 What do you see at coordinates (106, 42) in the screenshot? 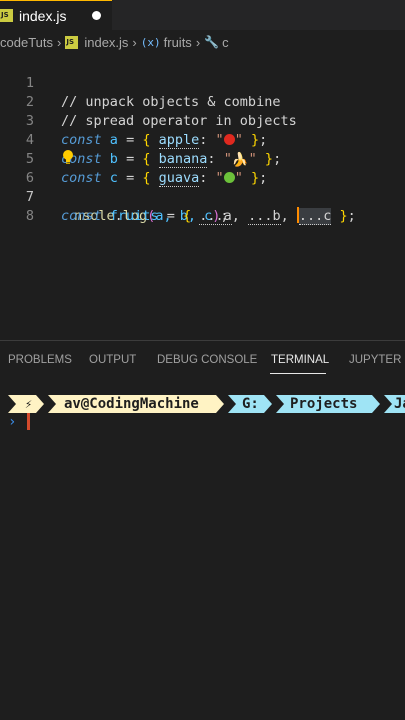
I see `breadcrumb-file: index.js` at bounding box center [106, 42].